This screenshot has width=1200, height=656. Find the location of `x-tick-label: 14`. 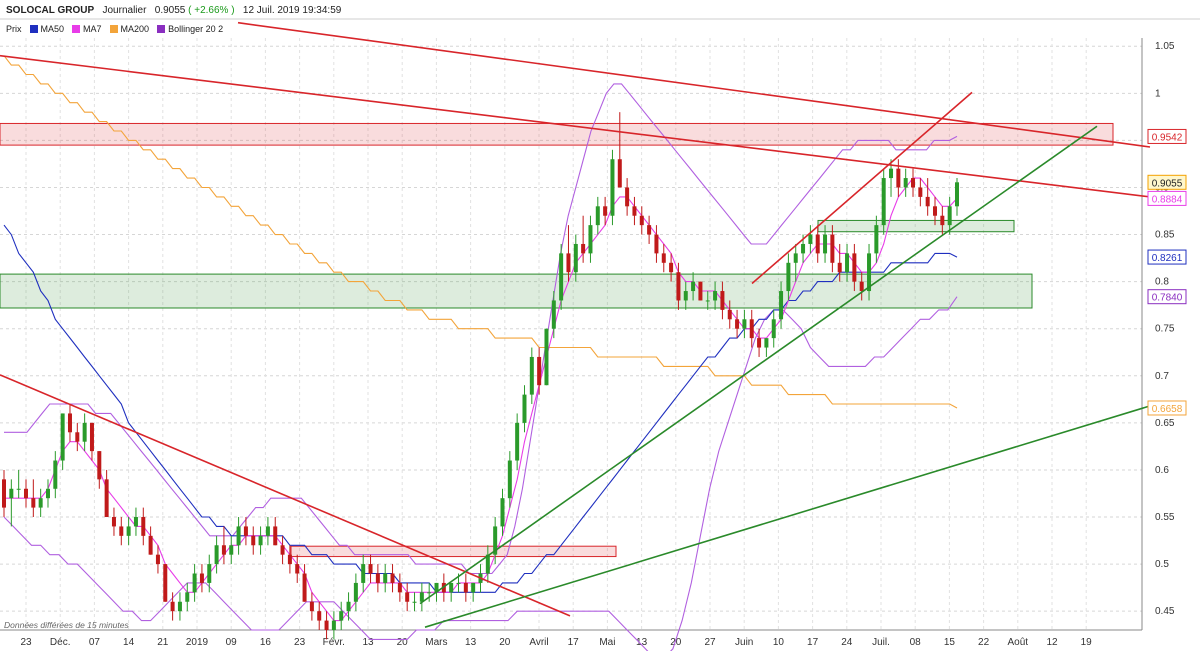

x-tick-label: 14 is located at coordinates (129, 642).